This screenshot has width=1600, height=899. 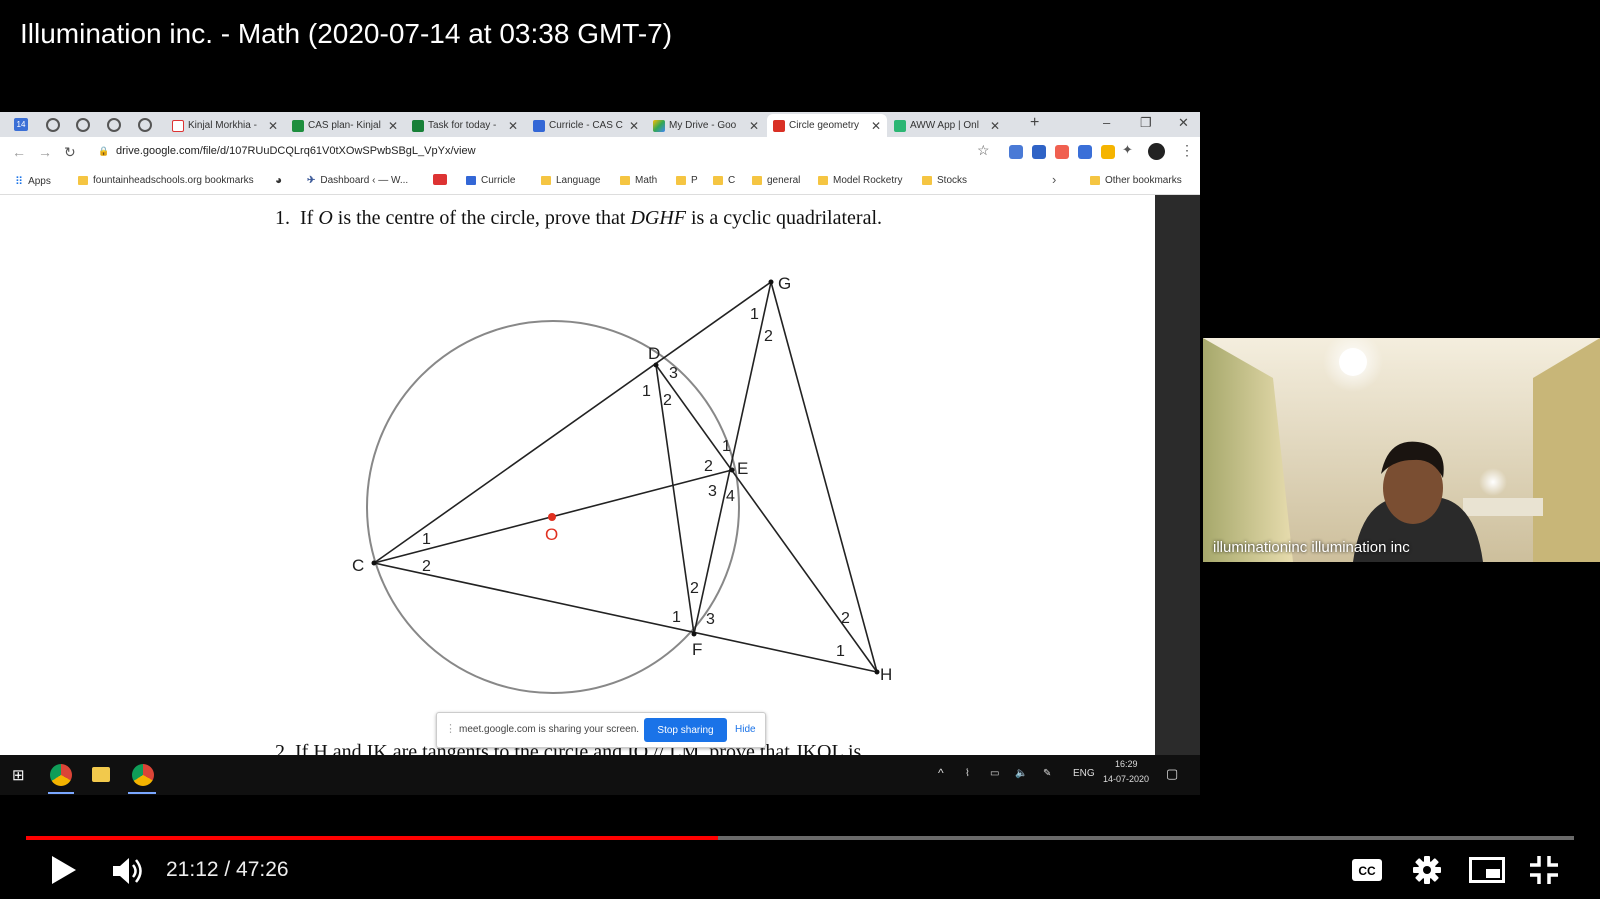 What do you see at coordinates (1054, 179) in the screenshot?
I see `chevron-right-icon: ›` at bounding box center [1054, 179].